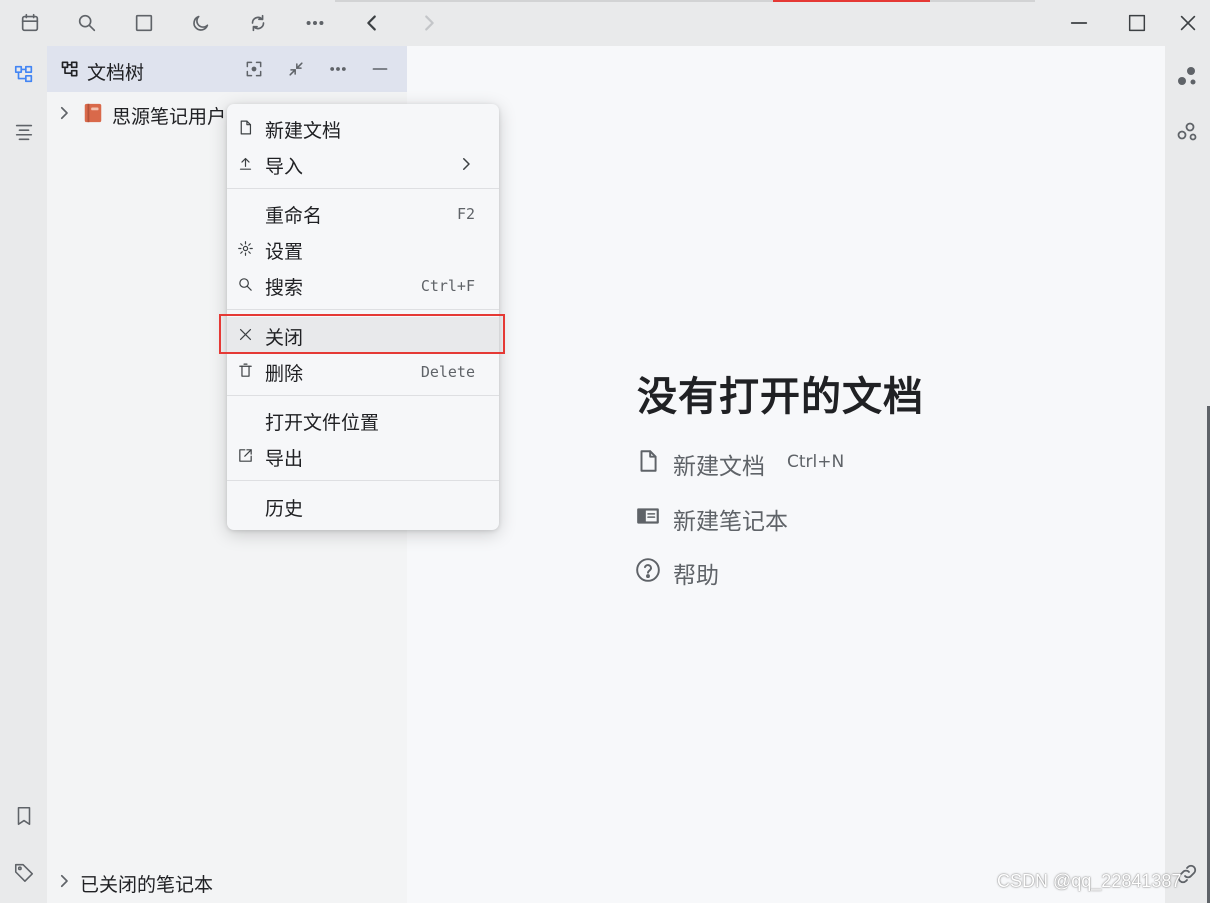  Describe the element at coordinates (284, 252) in the screenshot. I see `menu-item-label: 设置` at that location.